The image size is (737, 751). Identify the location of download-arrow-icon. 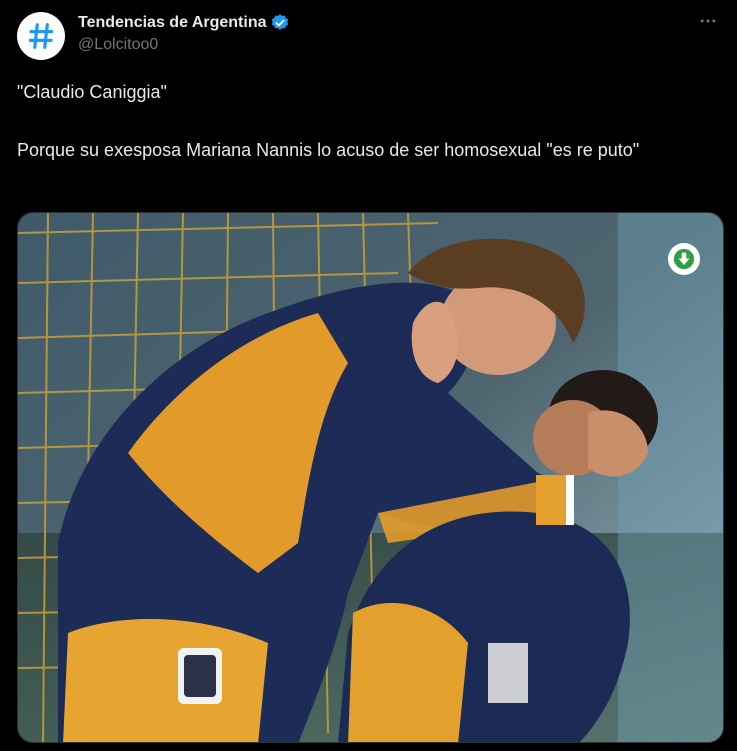
(684, 259).